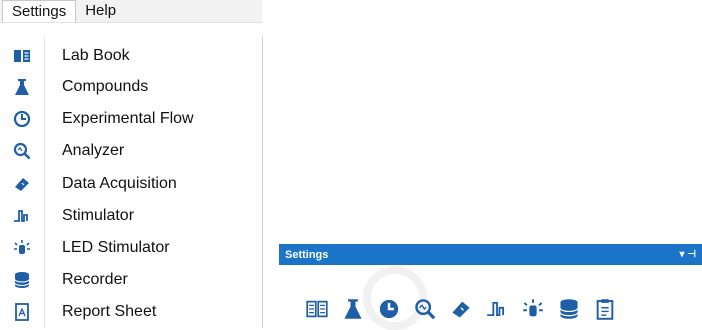 This screenshot has width=702, height=330. I want to click on menu-item-label: Data Acquisition, so click(119, 183).